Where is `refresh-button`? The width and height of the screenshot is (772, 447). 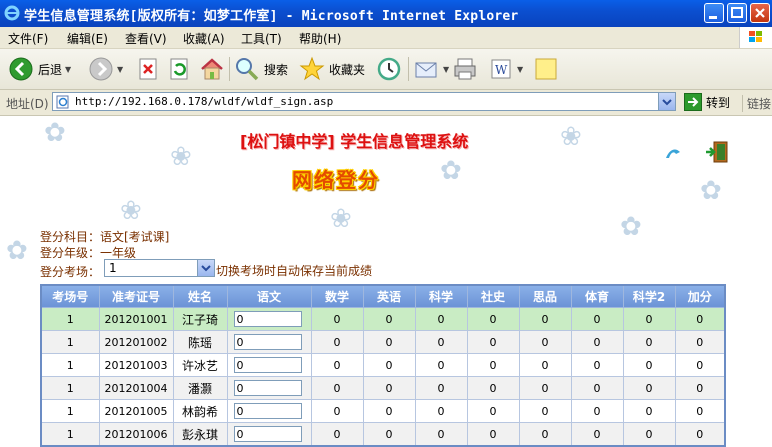 refresh-button is located at coordinates (180, 69).